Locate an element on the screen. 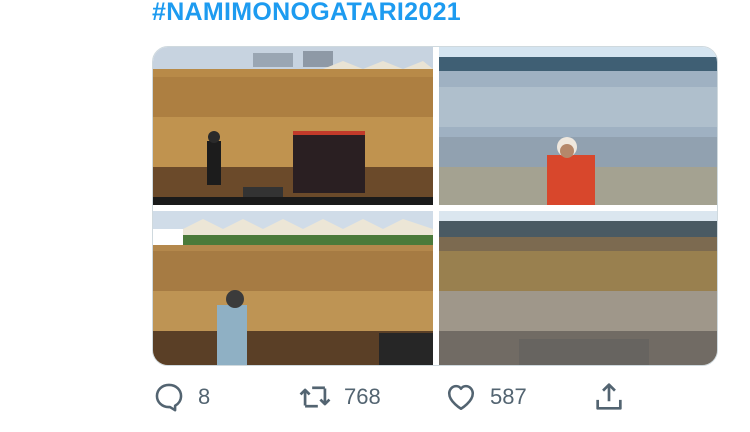 The image size is (750, 432). share-button is located at coordinates (609, 397).